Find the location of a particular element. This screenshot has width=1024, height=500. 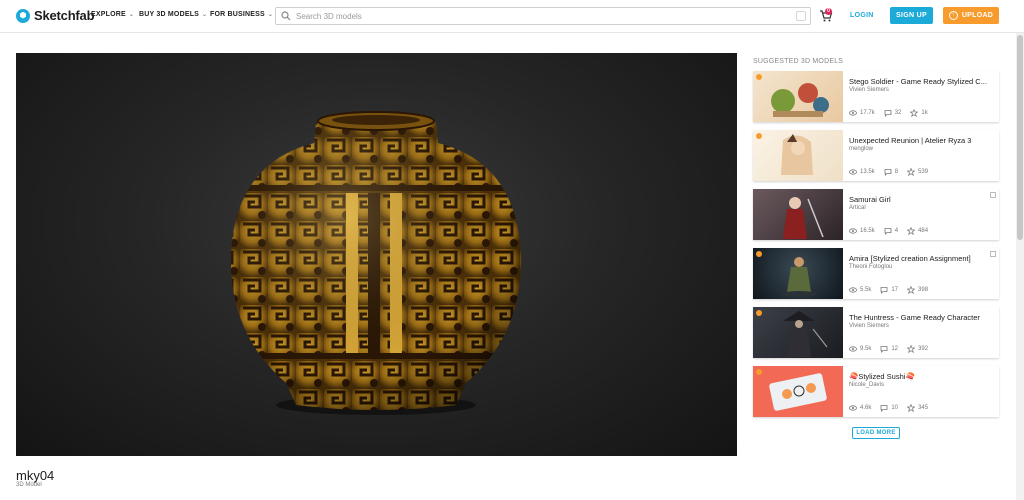

upload-icon: ↑ is located at coordinates (953, 15).